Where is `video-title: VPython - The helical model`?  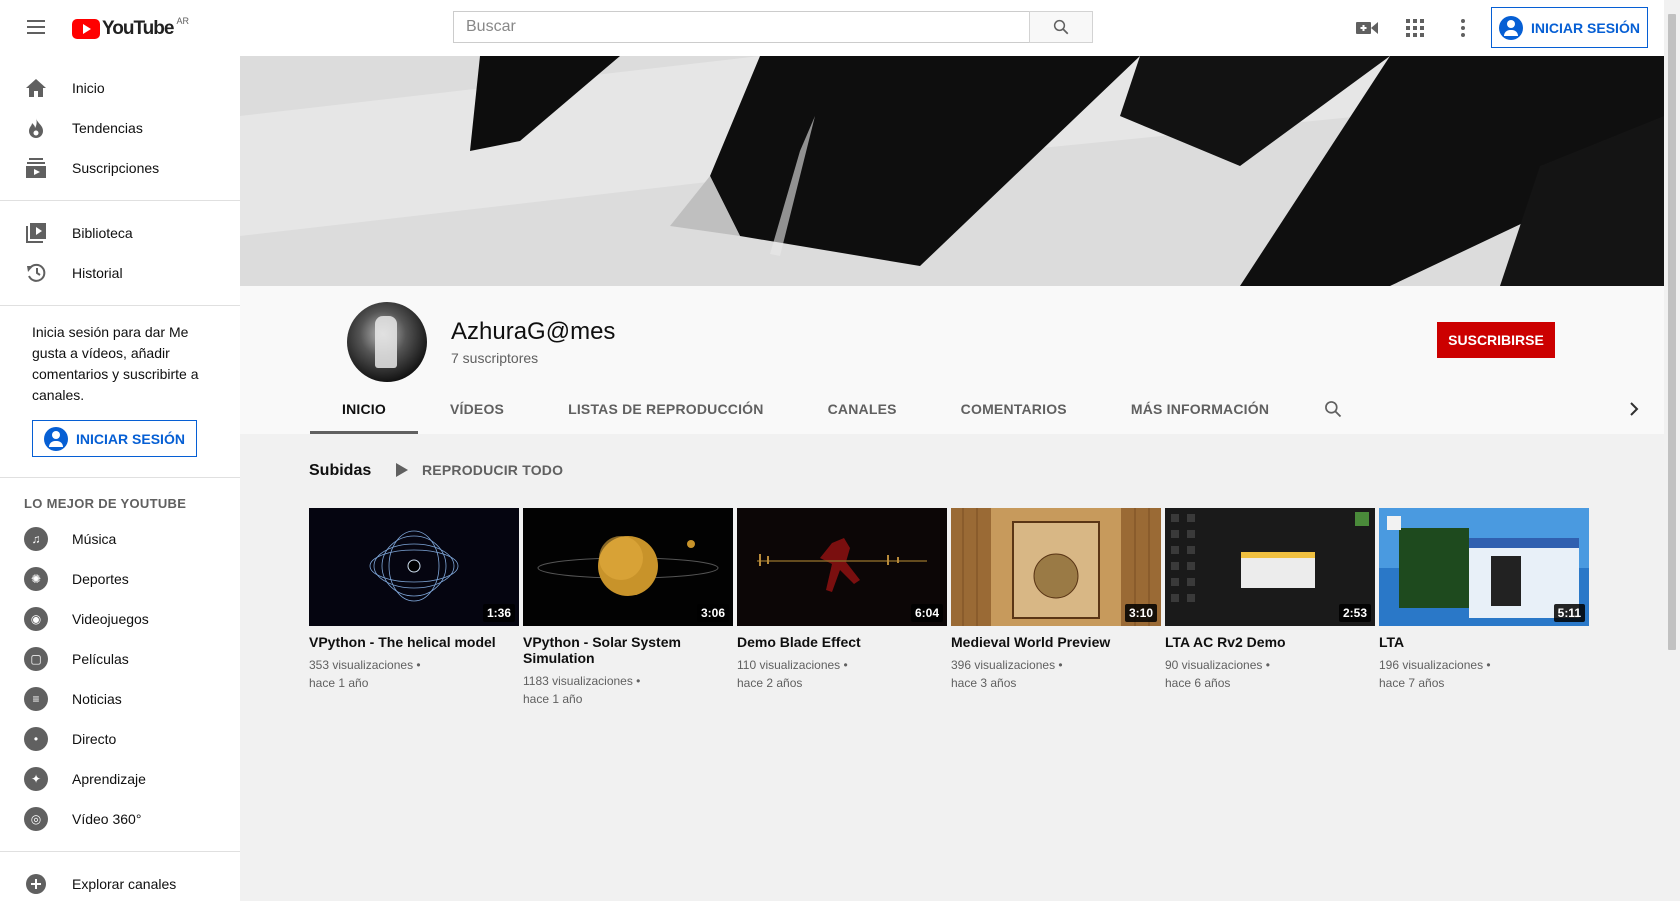
video-title: VPython - The helical model is located at coordinates (414, 642).